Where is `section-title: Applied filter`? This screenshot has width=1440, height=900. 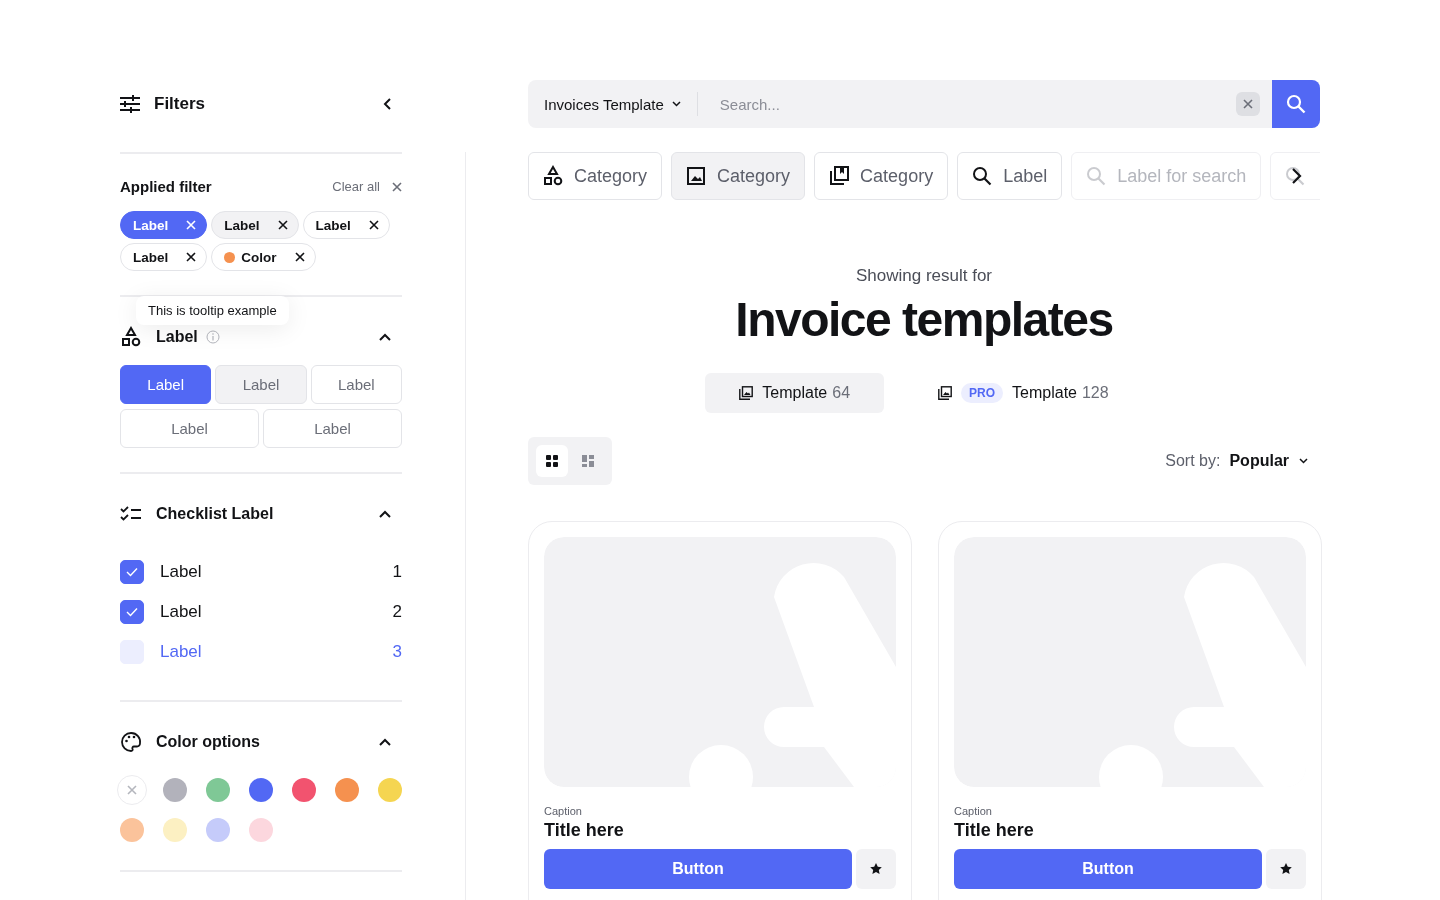
section-title: Applied filter is located at coordinates (166, 186).